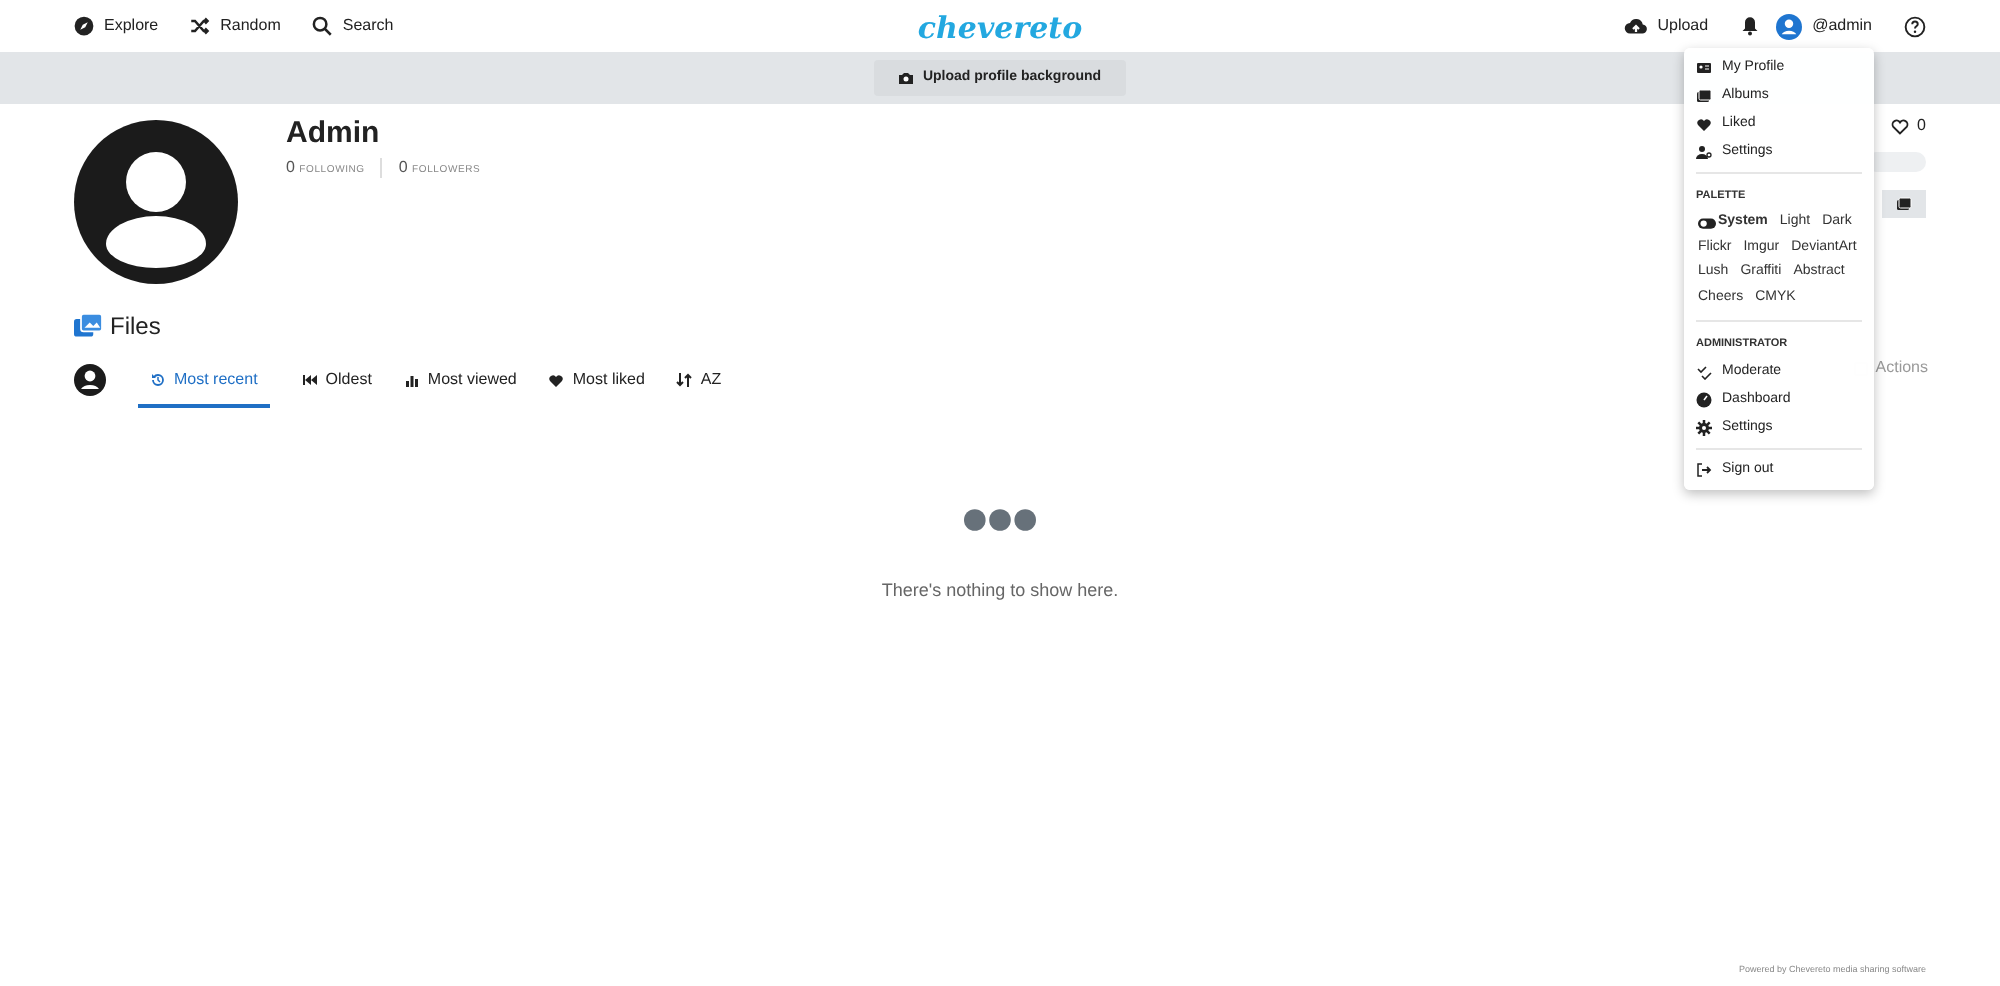 The image size is (2000, 986). What do you see at coordinates (1704, 399) in the screenshot?
I see `gauge-icon` at bounding box center [1704, 399].